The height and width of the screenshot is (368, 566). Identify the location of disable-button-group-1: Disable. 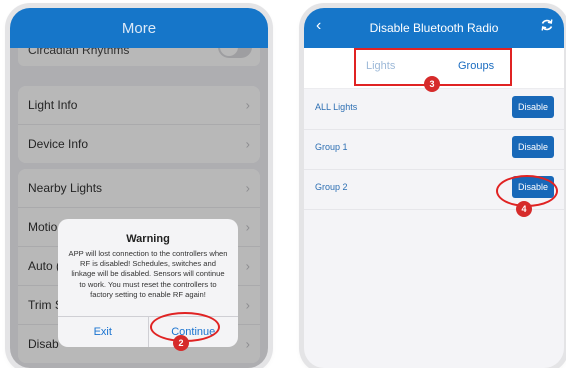
(533, 147).